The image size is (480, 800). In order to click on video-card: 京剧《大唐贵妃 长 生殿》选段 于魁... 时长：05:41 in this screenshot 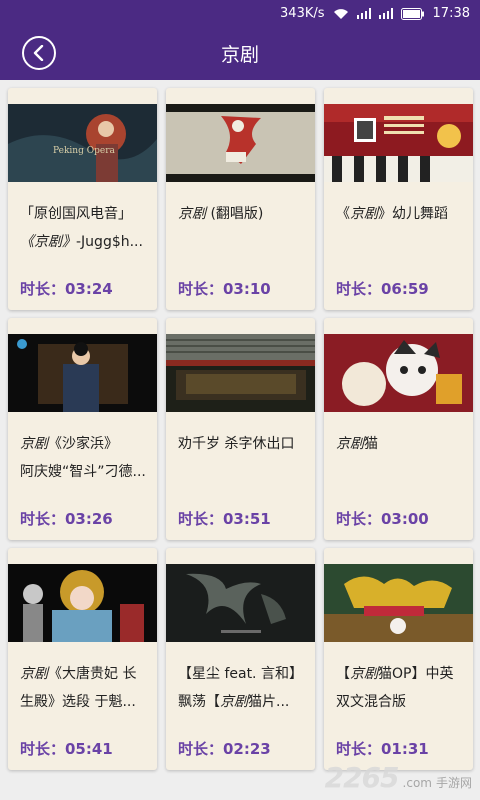, I will do `click(82, 659)`.